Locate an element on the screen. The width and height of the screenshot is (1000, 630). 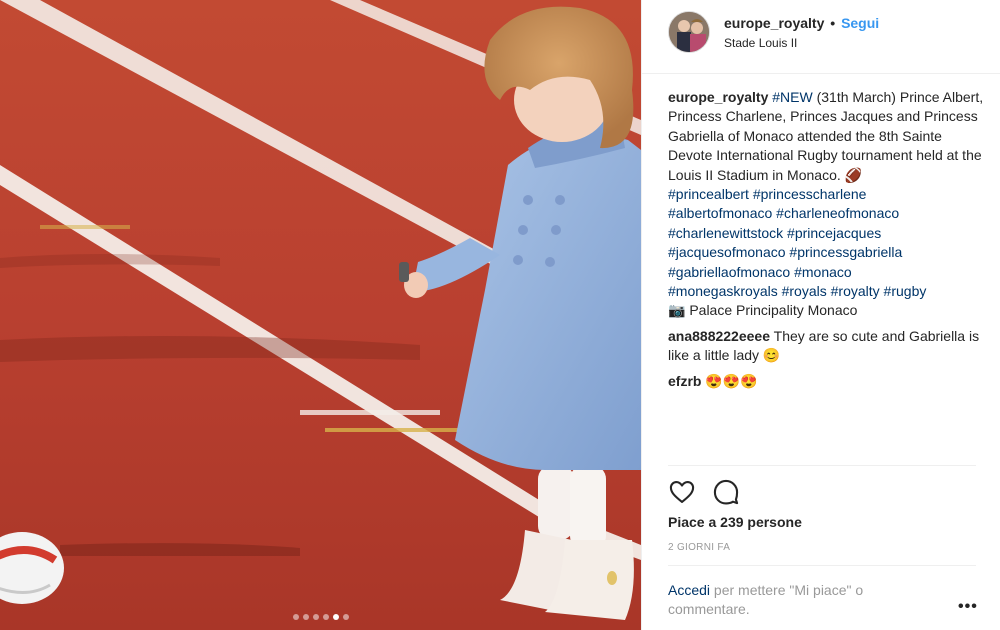
comment-author: efzrb is located at coordinates (684, 381).